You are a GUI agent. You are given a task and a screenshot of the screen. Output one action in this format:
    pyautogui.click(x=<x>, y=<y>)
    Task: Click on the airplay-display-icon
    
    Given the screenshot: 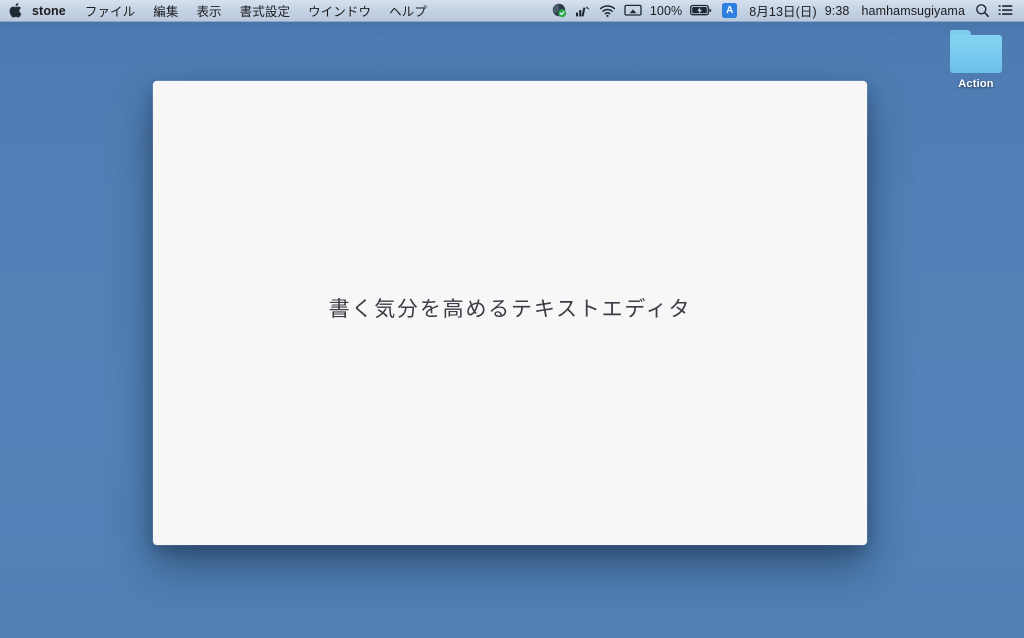 What is the action you would take?
    pyautogui.click(x=633, y=10)
    